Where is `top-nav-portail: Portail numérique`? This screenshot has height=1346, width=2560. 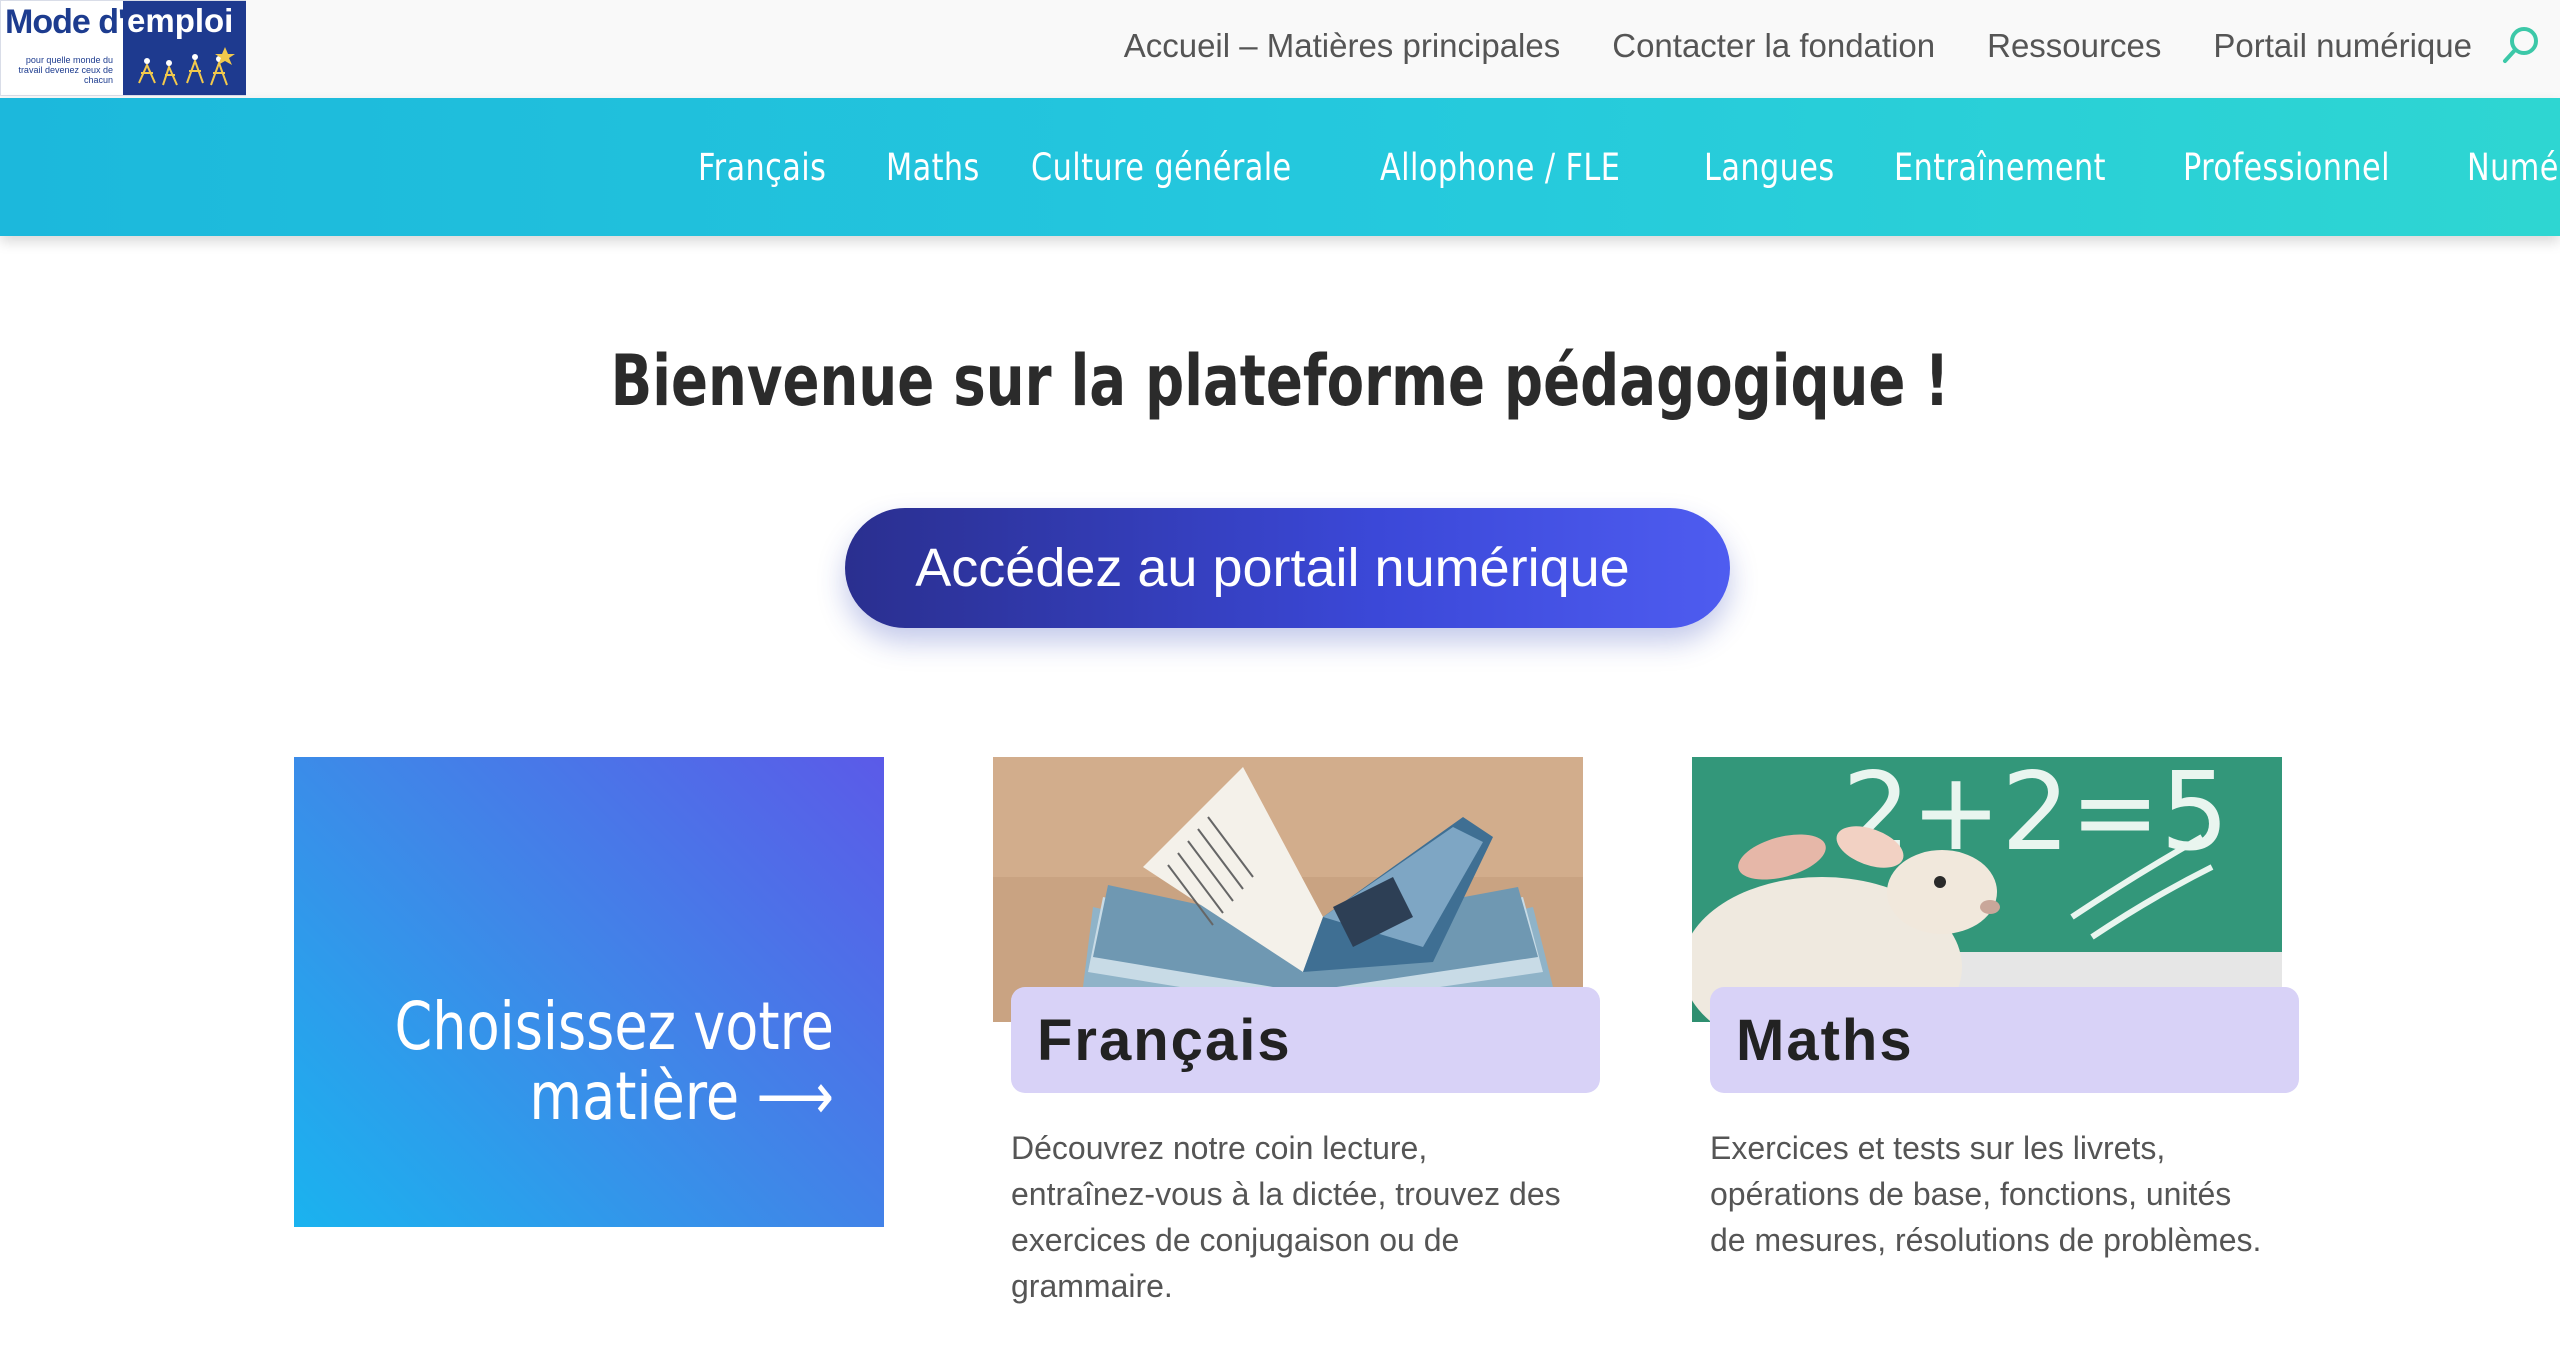
top-nav-portail: Portail numérique is located at coordinates (2342, 46).